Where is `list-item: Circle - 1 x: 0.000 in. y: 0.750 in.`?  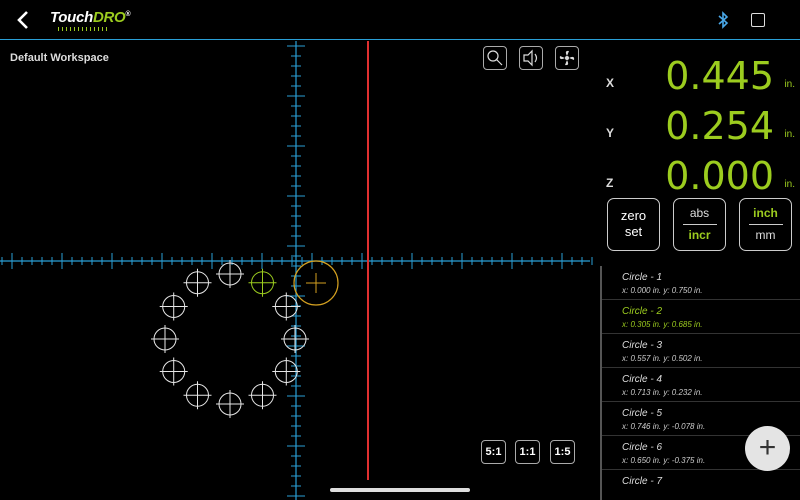 list-item: Circle - 1 x: 0.000 in. y: 0.750 in. is located at coordinates (701, 283).